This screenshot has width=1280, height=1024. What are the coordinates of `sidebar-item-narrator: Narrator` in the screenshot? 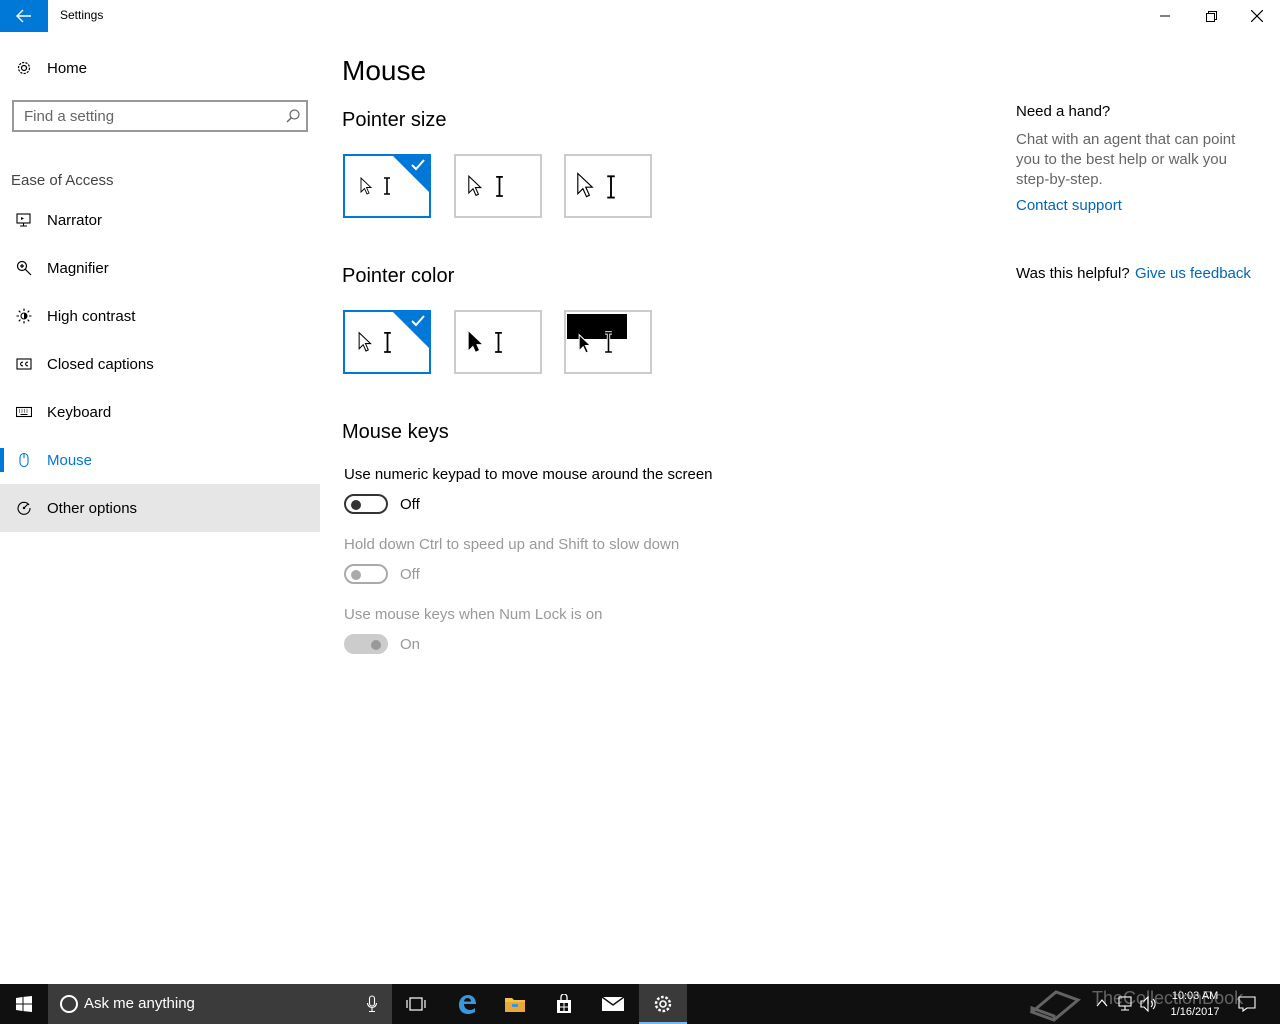 It's located at (160, 220).